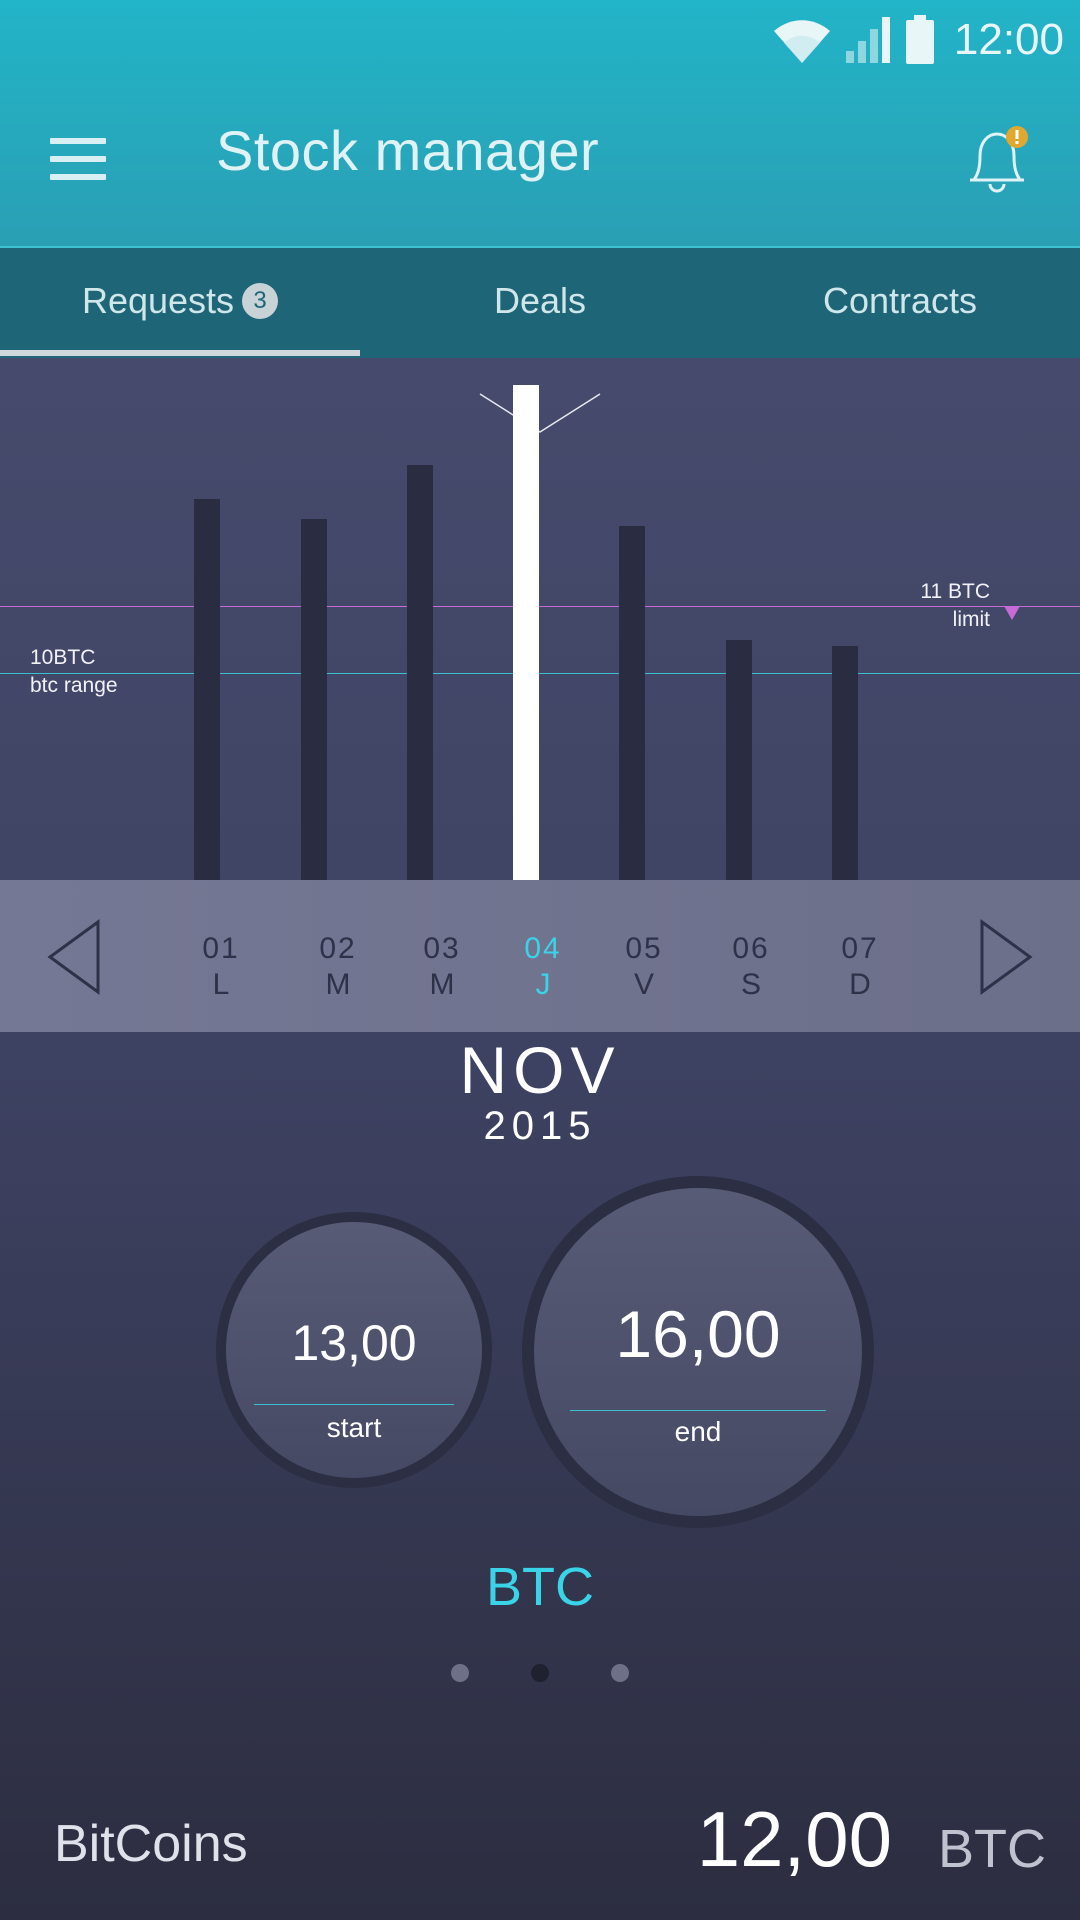  I want to click on end-value-dial: 16,00 end, so click(698, 1352).